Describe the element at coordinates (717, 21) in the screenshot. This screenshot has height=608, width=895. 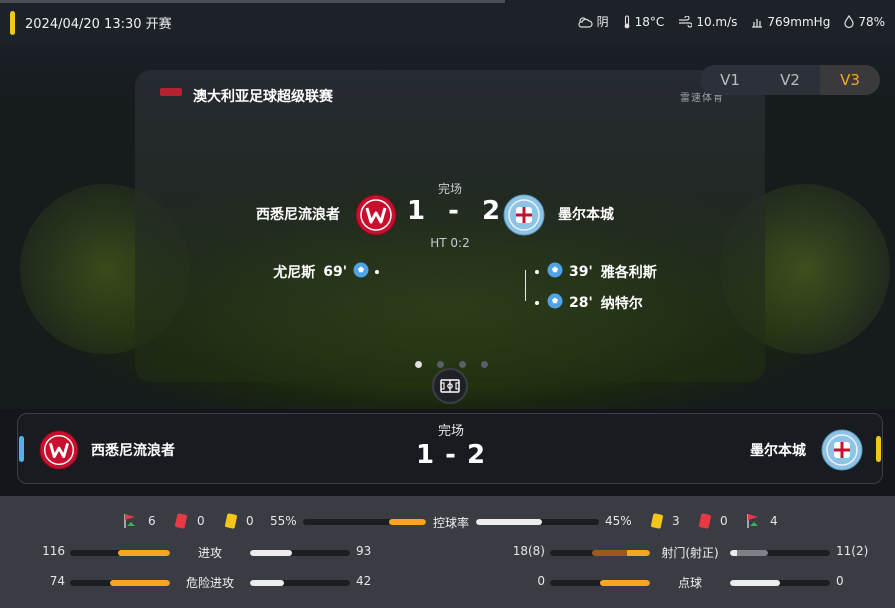
I see `wind-speed-text: 10.m/s` at that location.